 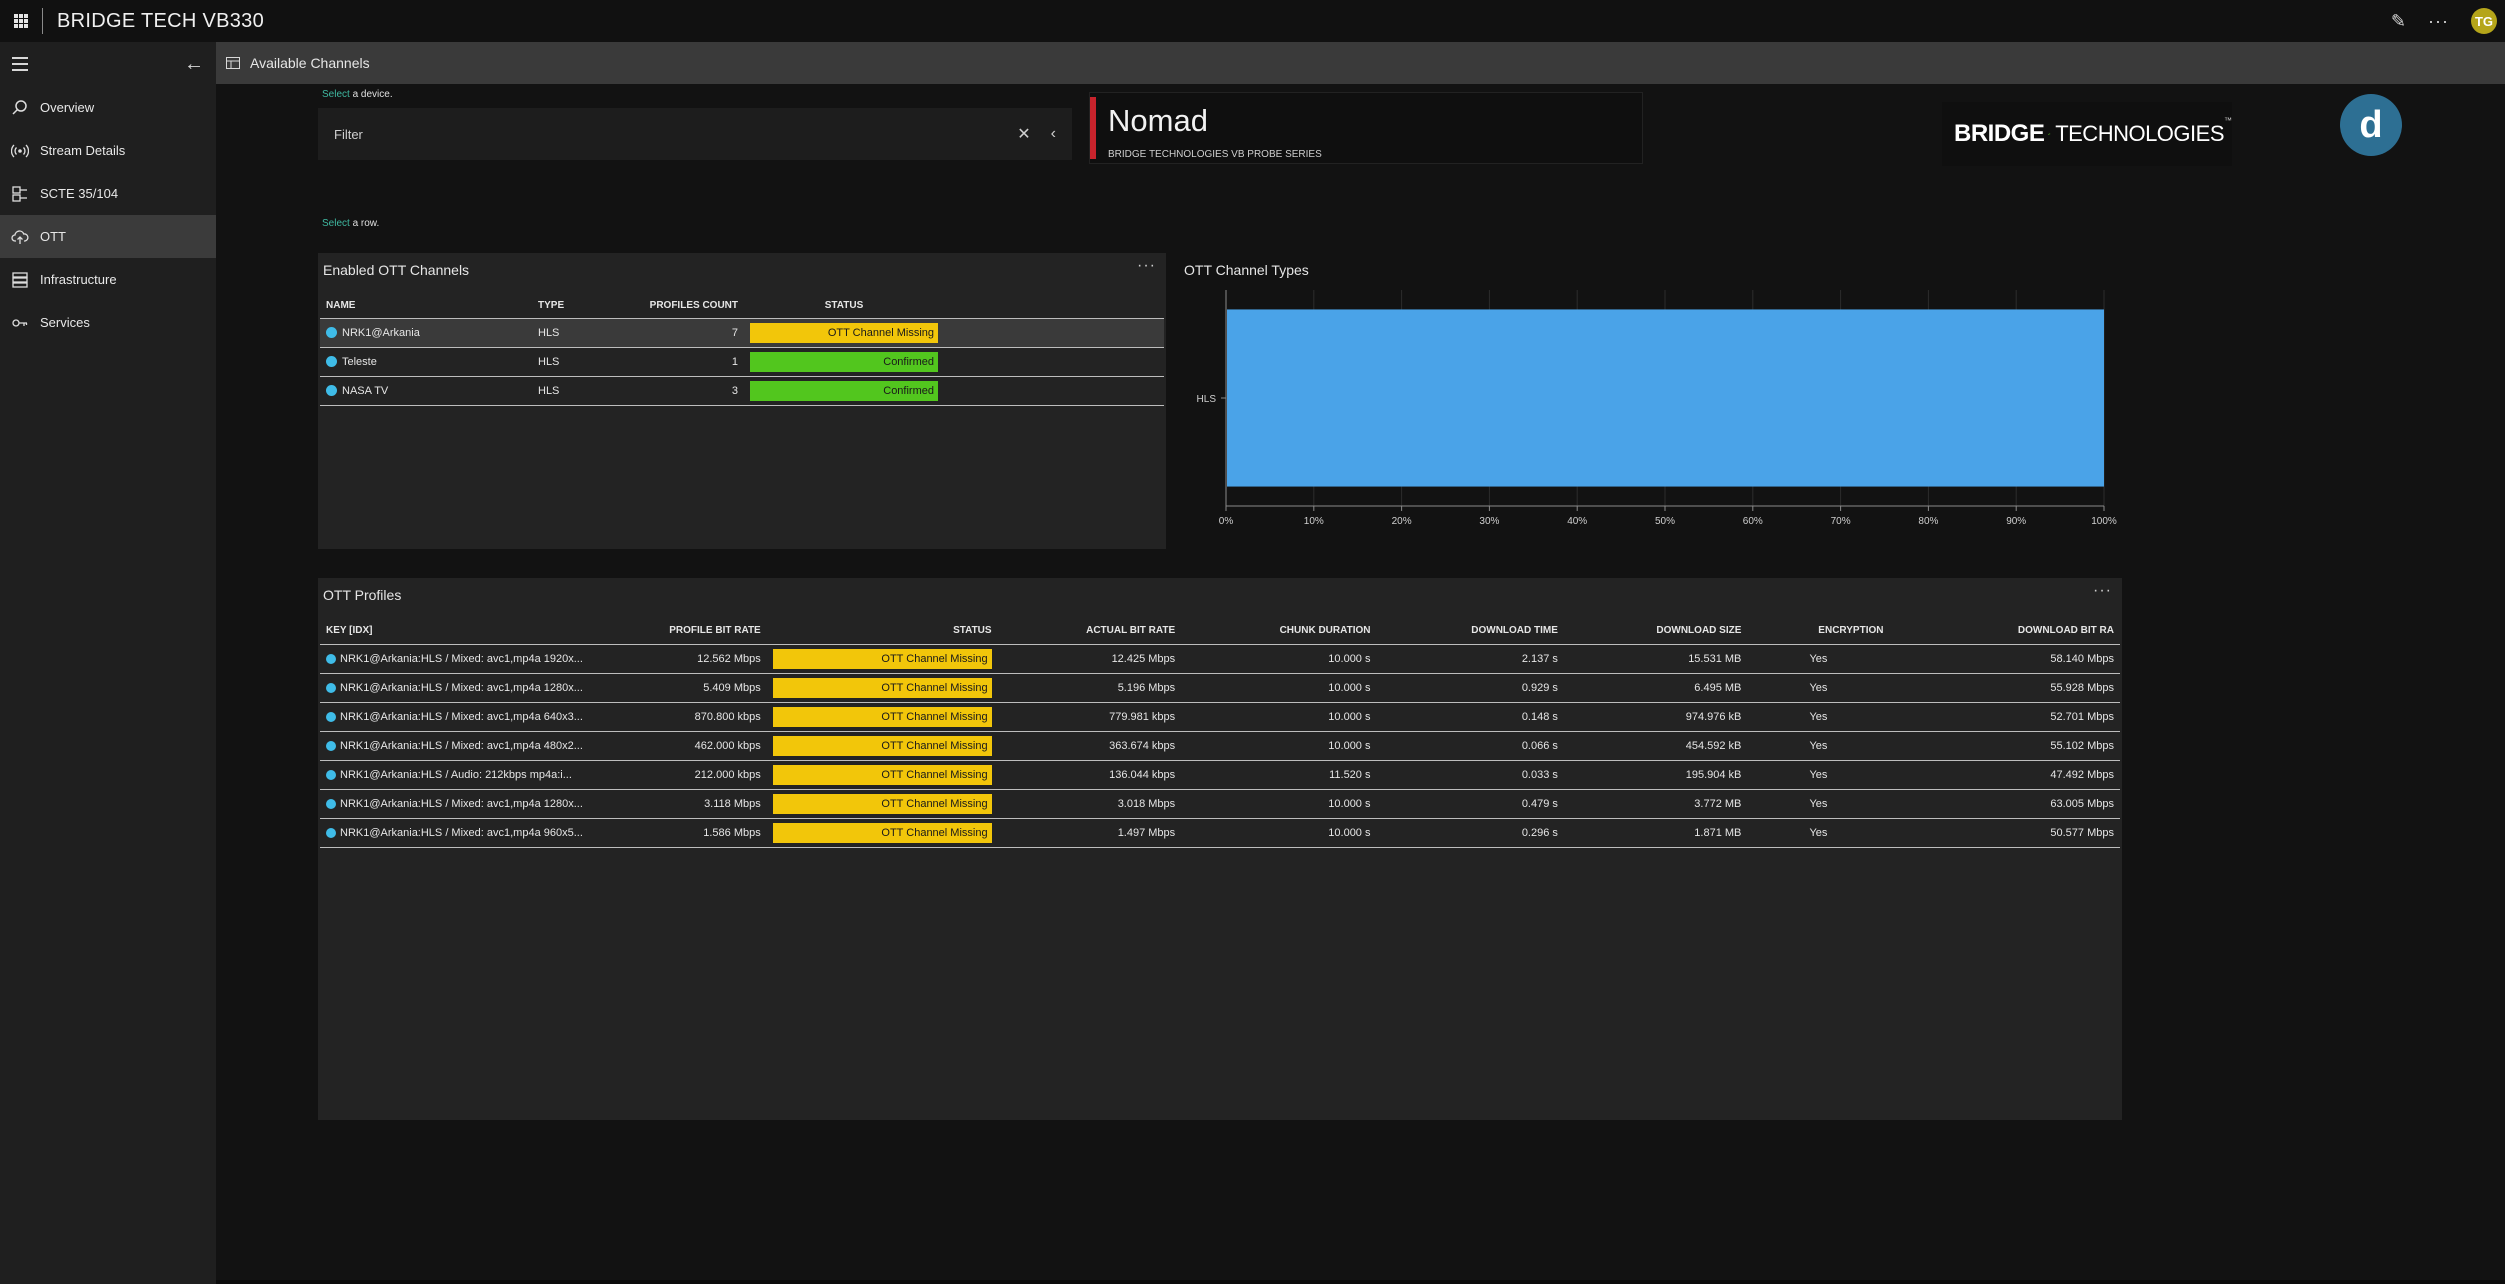 What do you see at coordinates (359, 361) in the screenshot?
I see `channel-name: Teleste` at bounding box center [359, 361].